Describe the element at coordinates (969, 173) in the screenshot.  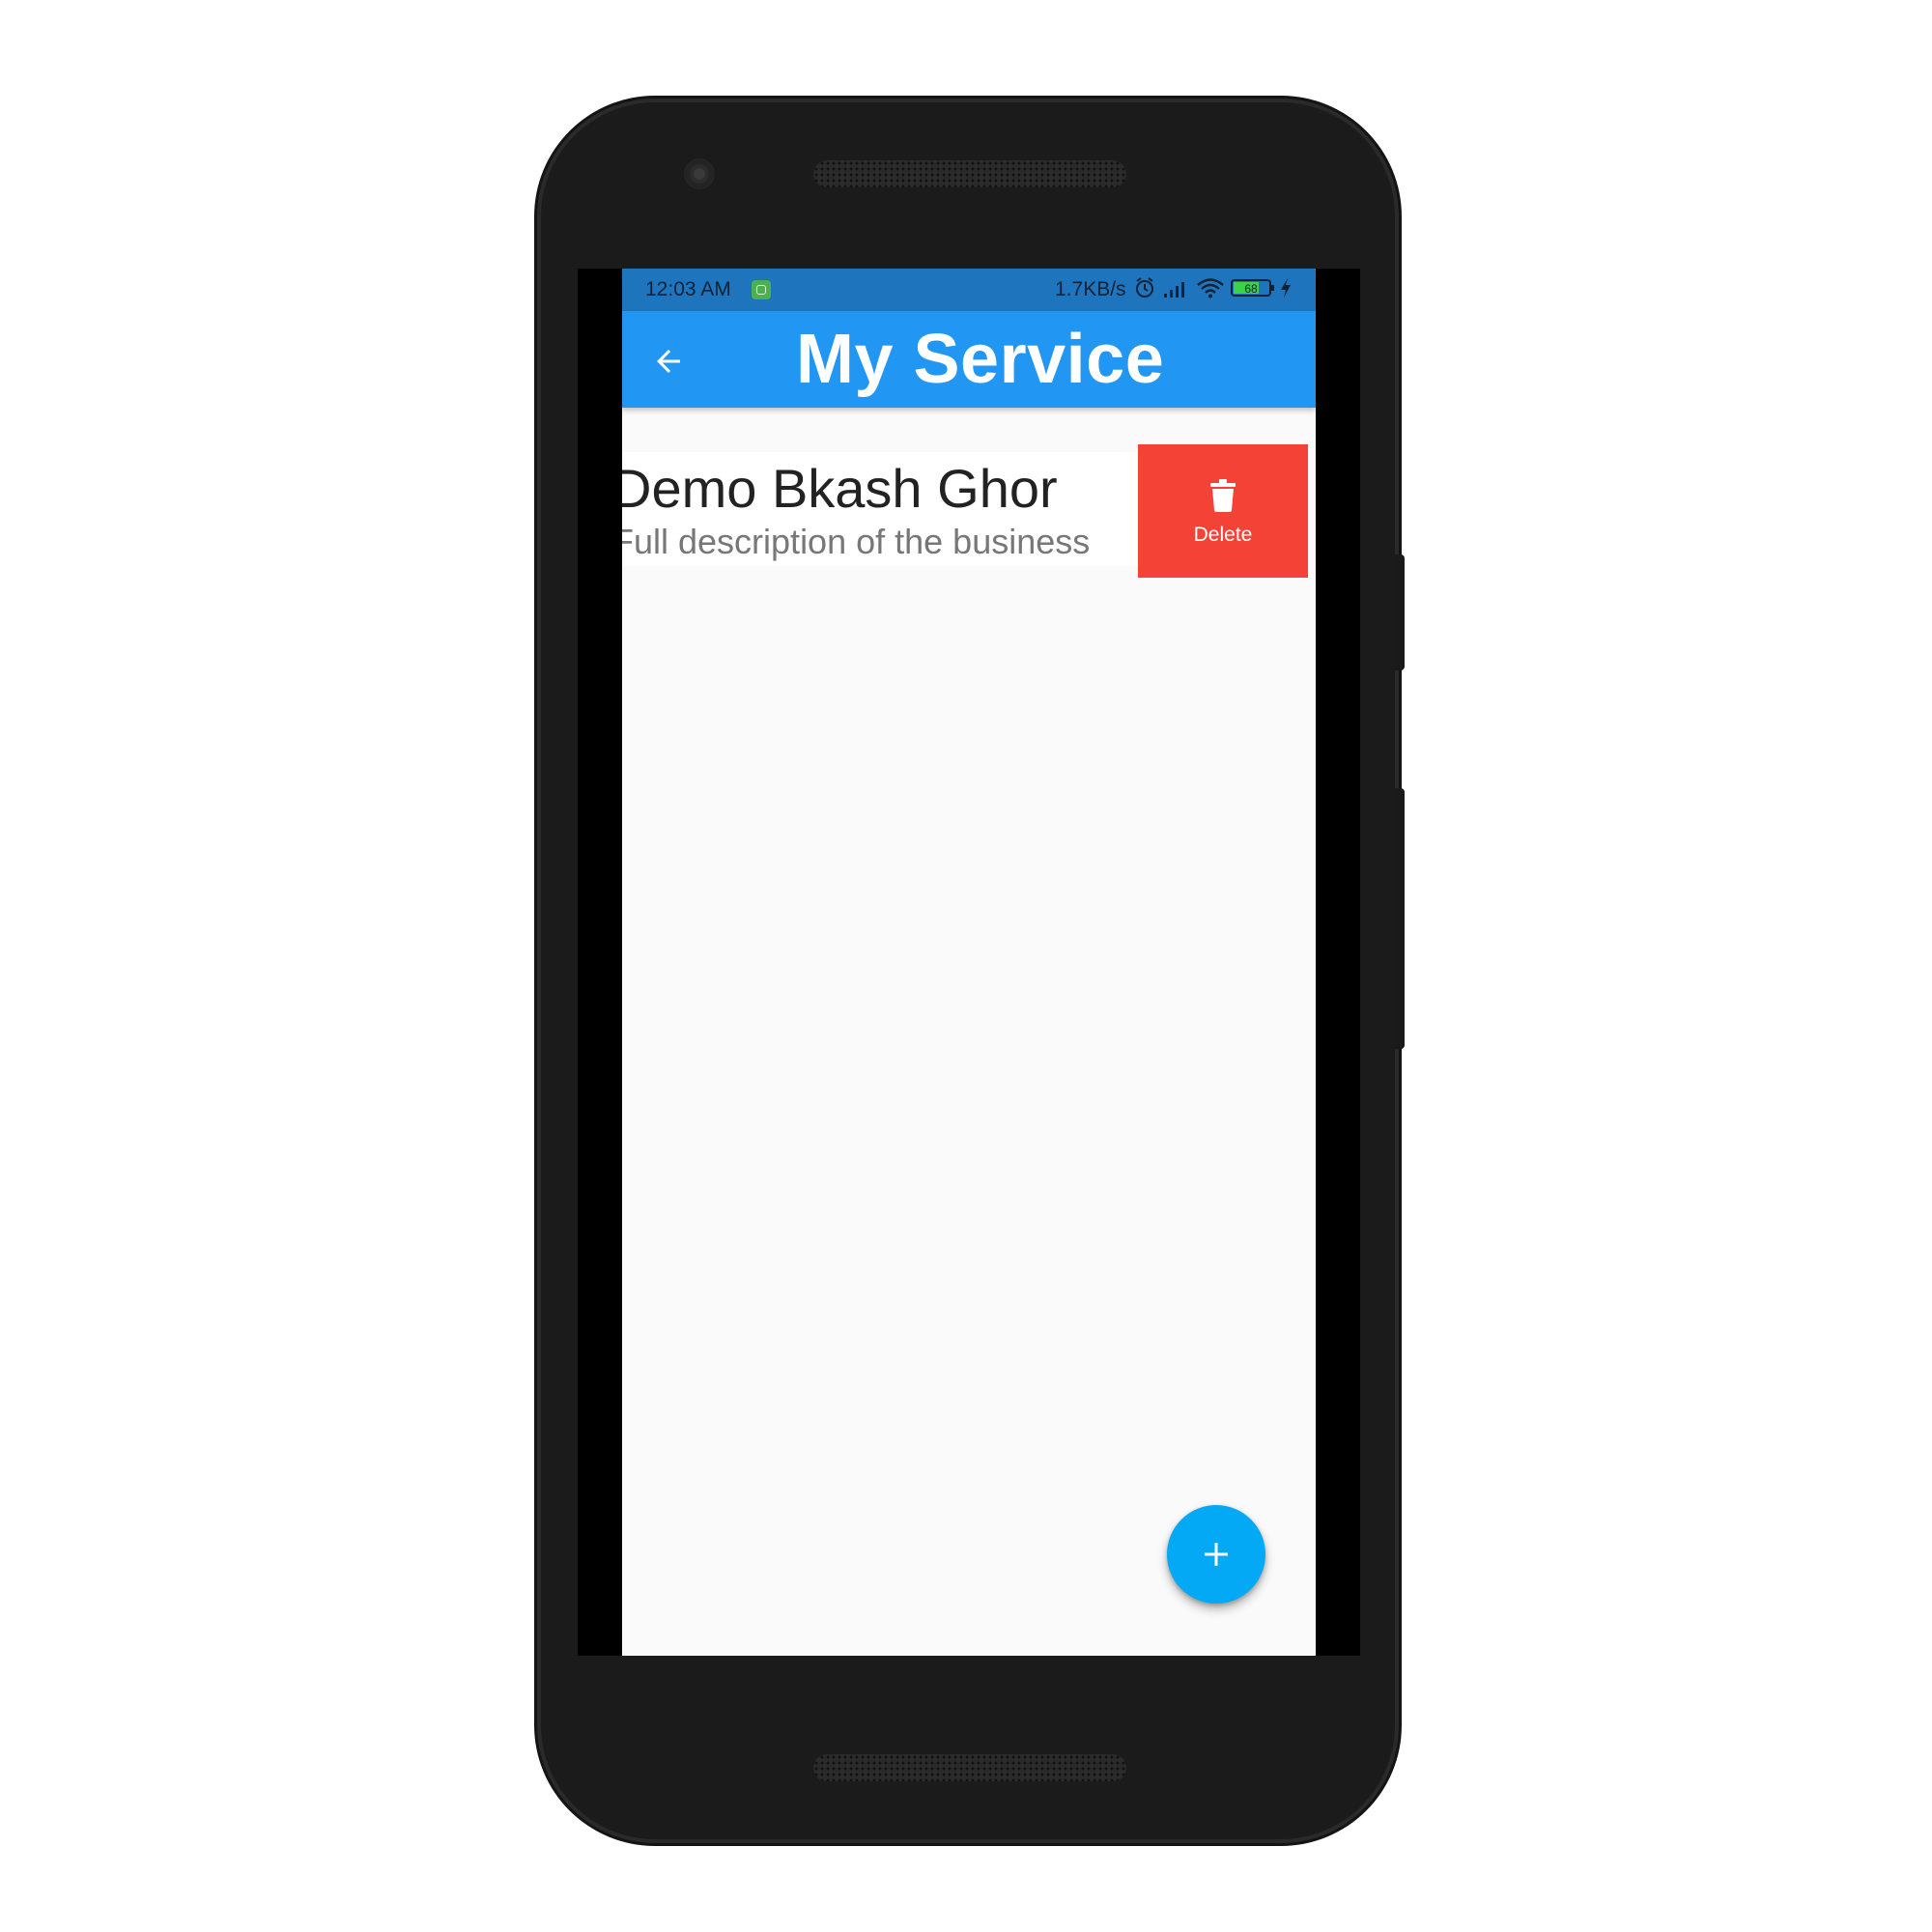
I see `earpiece-speaker` at that location.